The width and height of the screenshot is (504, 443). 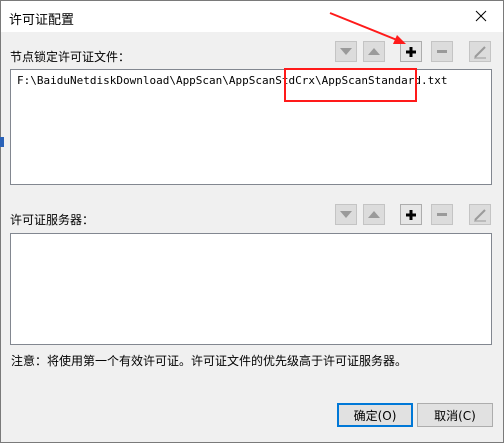 I want to click on close-icon, so click(x=480, y=16).